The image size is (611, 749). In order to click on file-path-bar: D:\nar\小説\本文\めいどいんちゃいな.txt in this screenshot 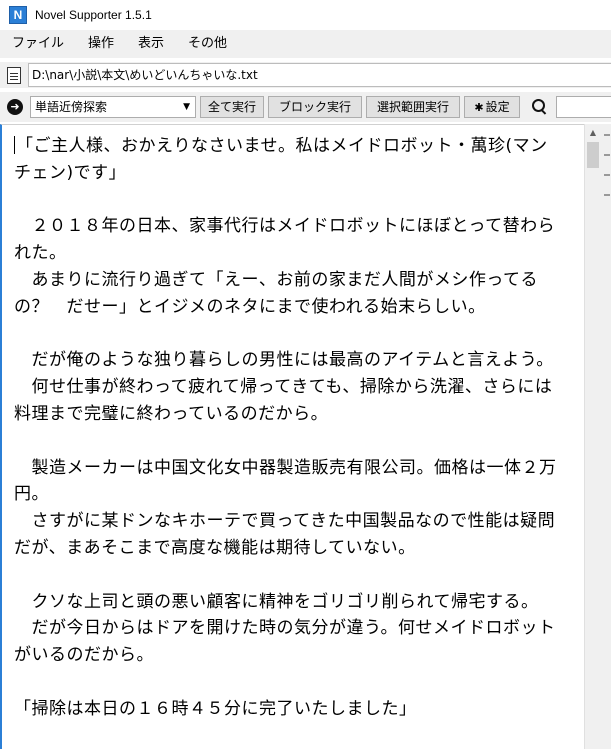, I will do `click(305, 75)`.